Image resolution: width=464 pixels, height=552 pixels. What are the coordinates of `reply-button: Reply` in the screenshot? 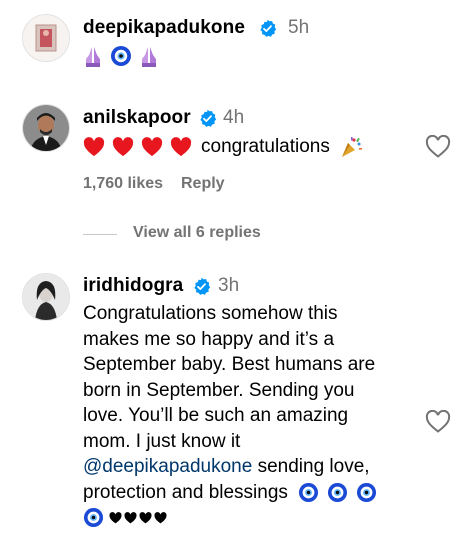 It's located at (203, 184).